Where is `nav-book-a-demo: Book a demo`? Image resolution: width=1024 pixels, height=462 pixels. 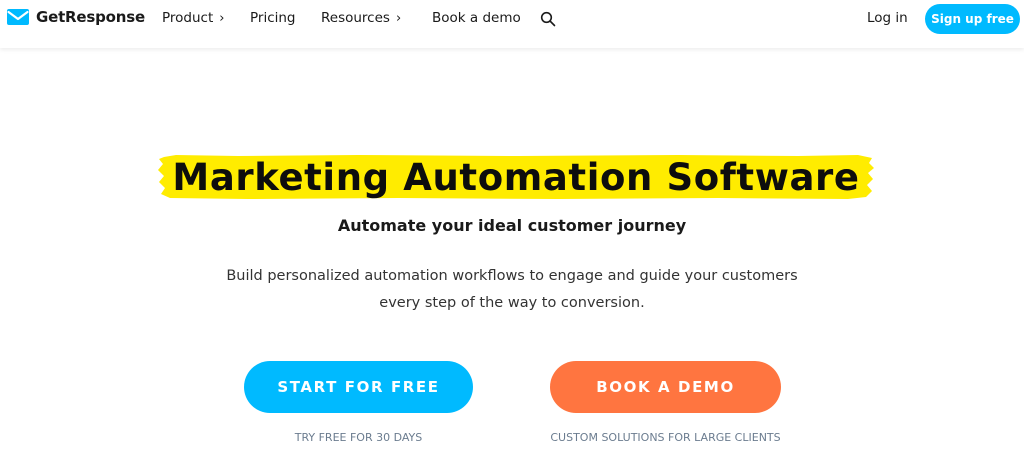
nav-book-a-demo: Book a demo is located at coordinates (476, 18).